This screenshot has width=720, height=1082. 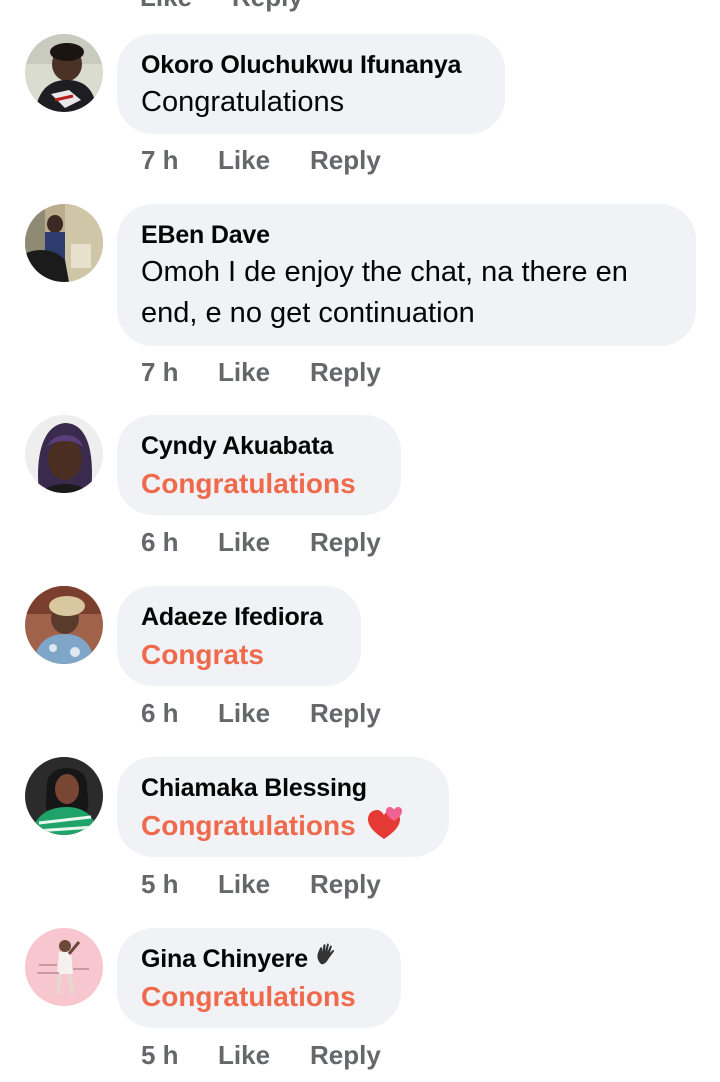 I want to click on comment-bubble: Okoro Oluchukwu Ifunanya Congratulations, so click(x=311, y=84).